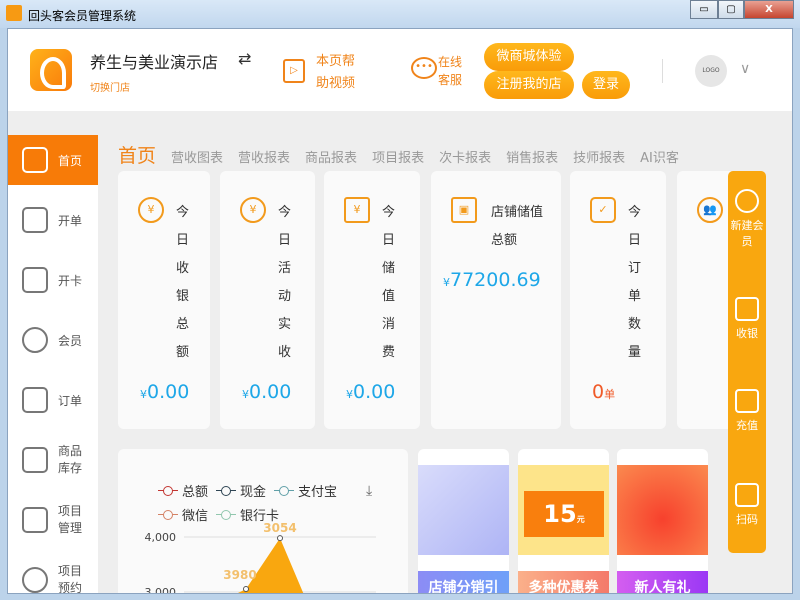 This screenshot has height=600, width=800. I want to click on sidebar-item-member: 会员, so click(53, 340).